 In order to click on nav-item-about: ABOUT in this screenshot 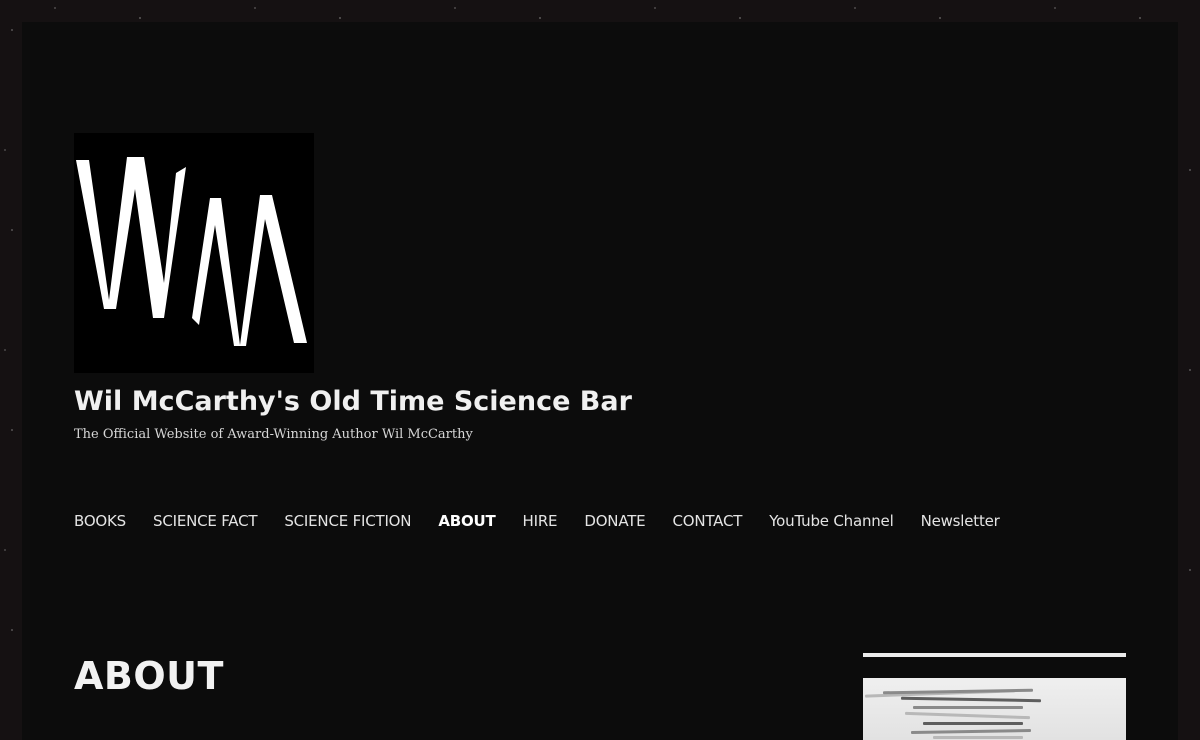, I will do `click(466, 521)`.